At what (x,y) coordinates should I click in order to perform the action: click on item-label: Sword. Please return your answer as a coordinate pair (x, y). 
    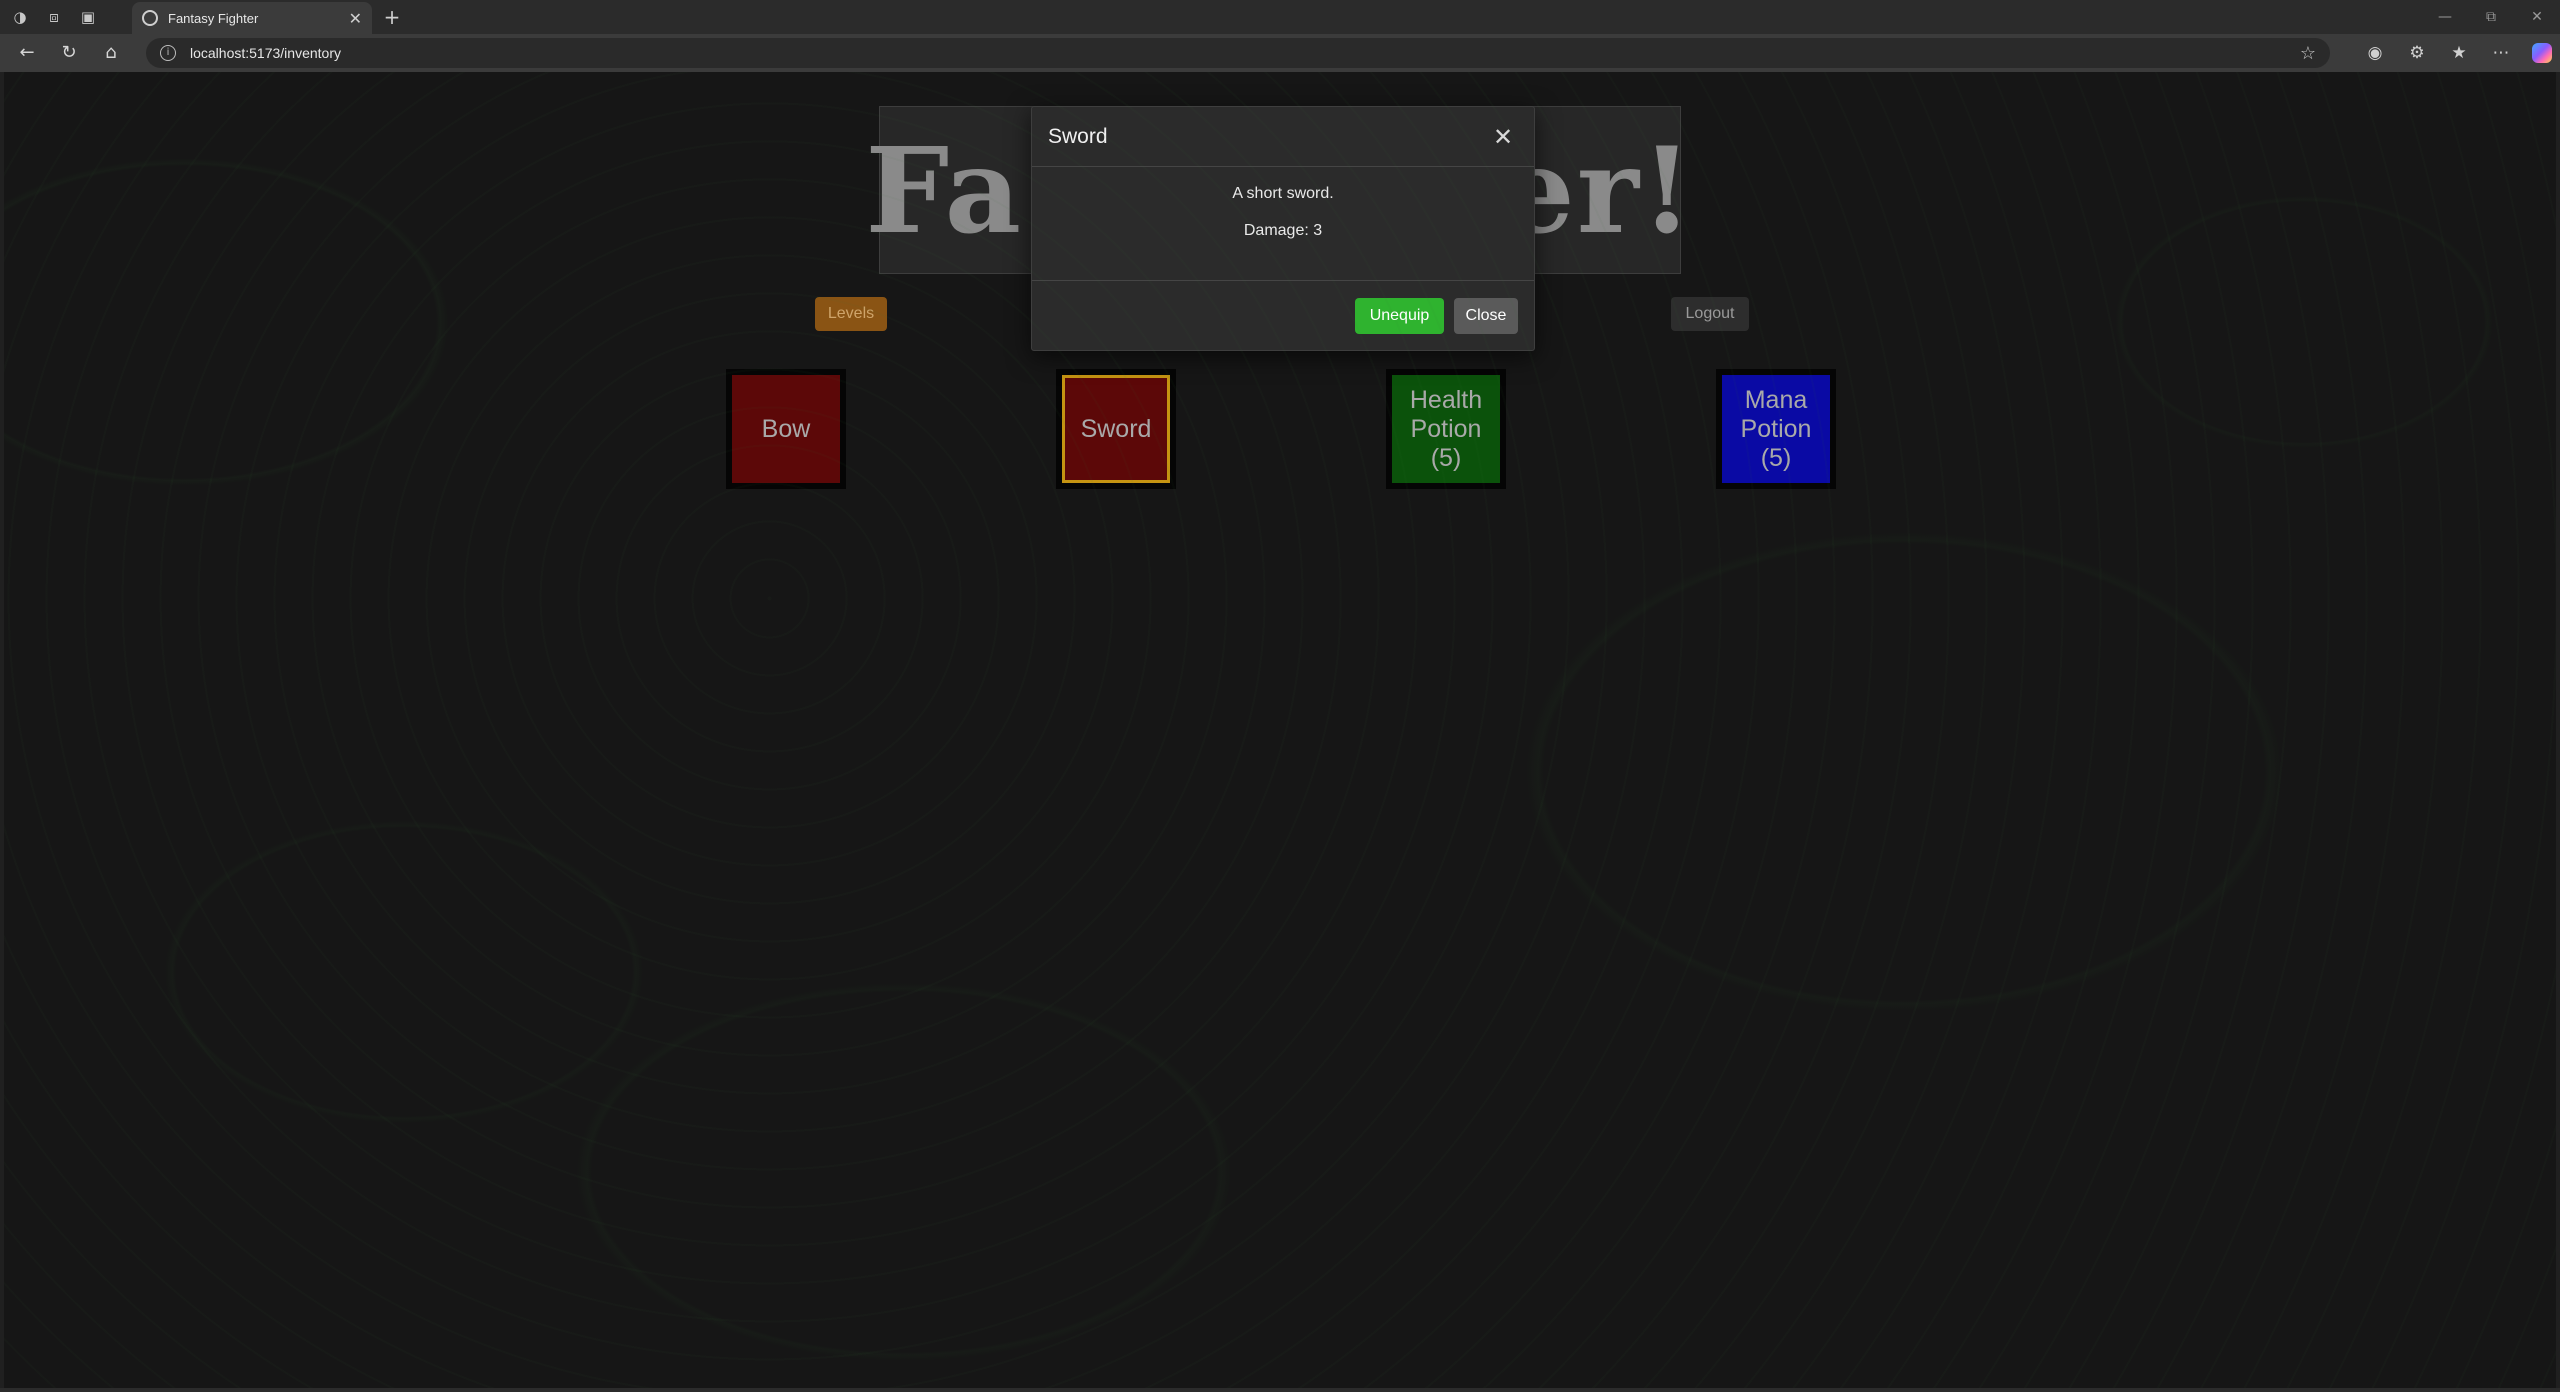
    Looking at the image, I should click on (1116, 428).